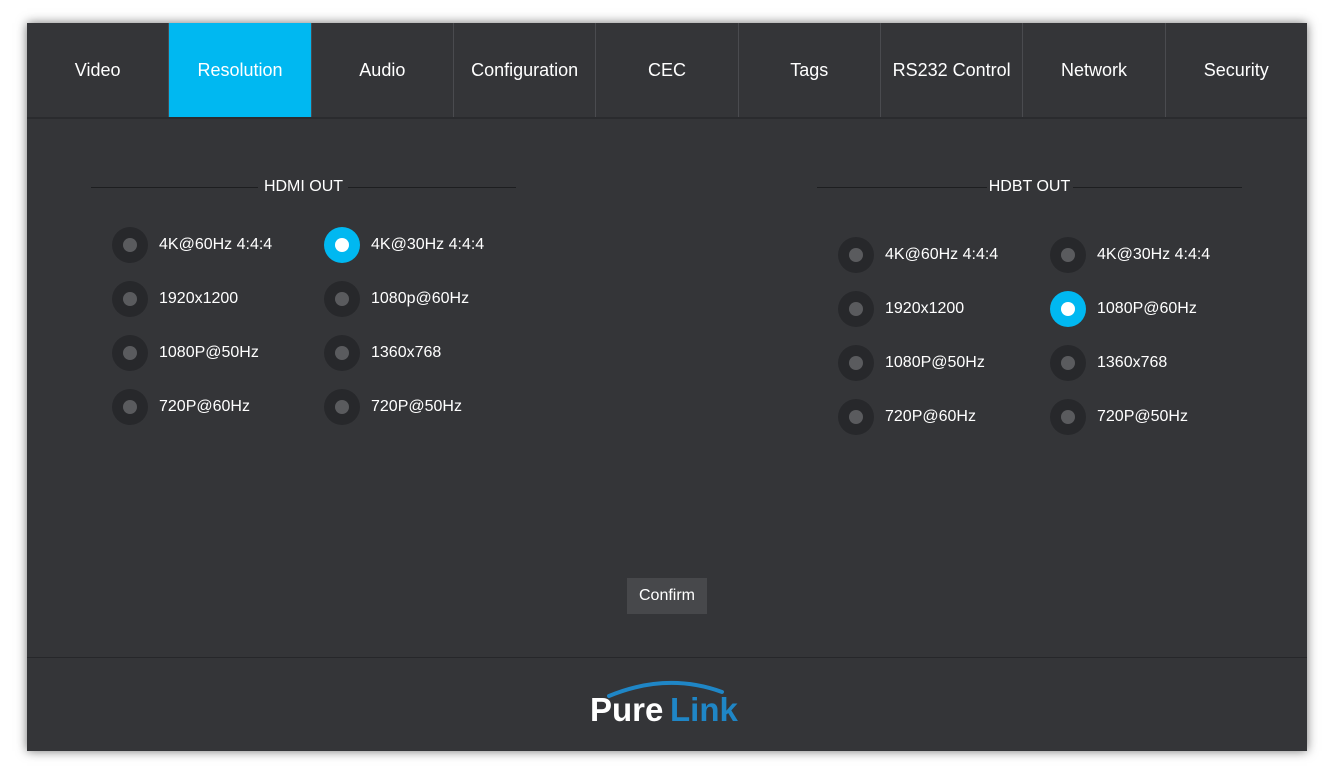  What do you see at coordinates (667, 704) in the screenshot?
I see `purelink-logo: Pure Link` at bounding box center [667, 704].